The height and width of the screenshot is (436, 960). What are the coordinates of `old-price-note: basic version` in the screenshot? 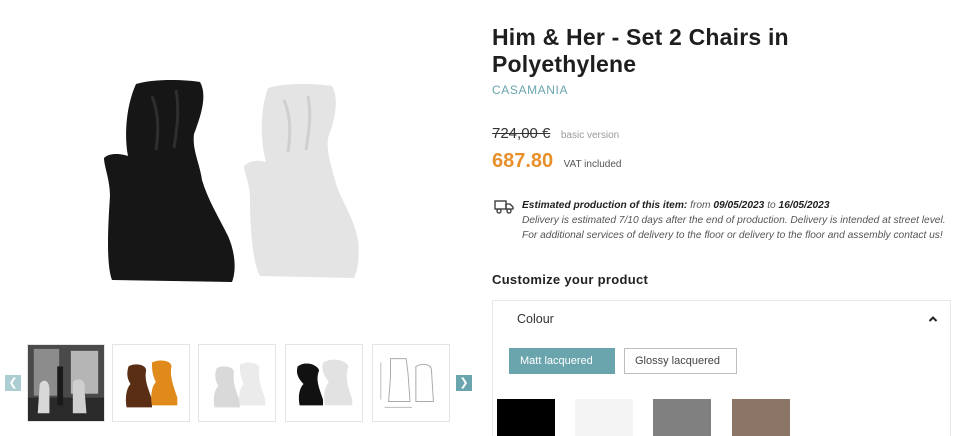 It's located at (590, 135).